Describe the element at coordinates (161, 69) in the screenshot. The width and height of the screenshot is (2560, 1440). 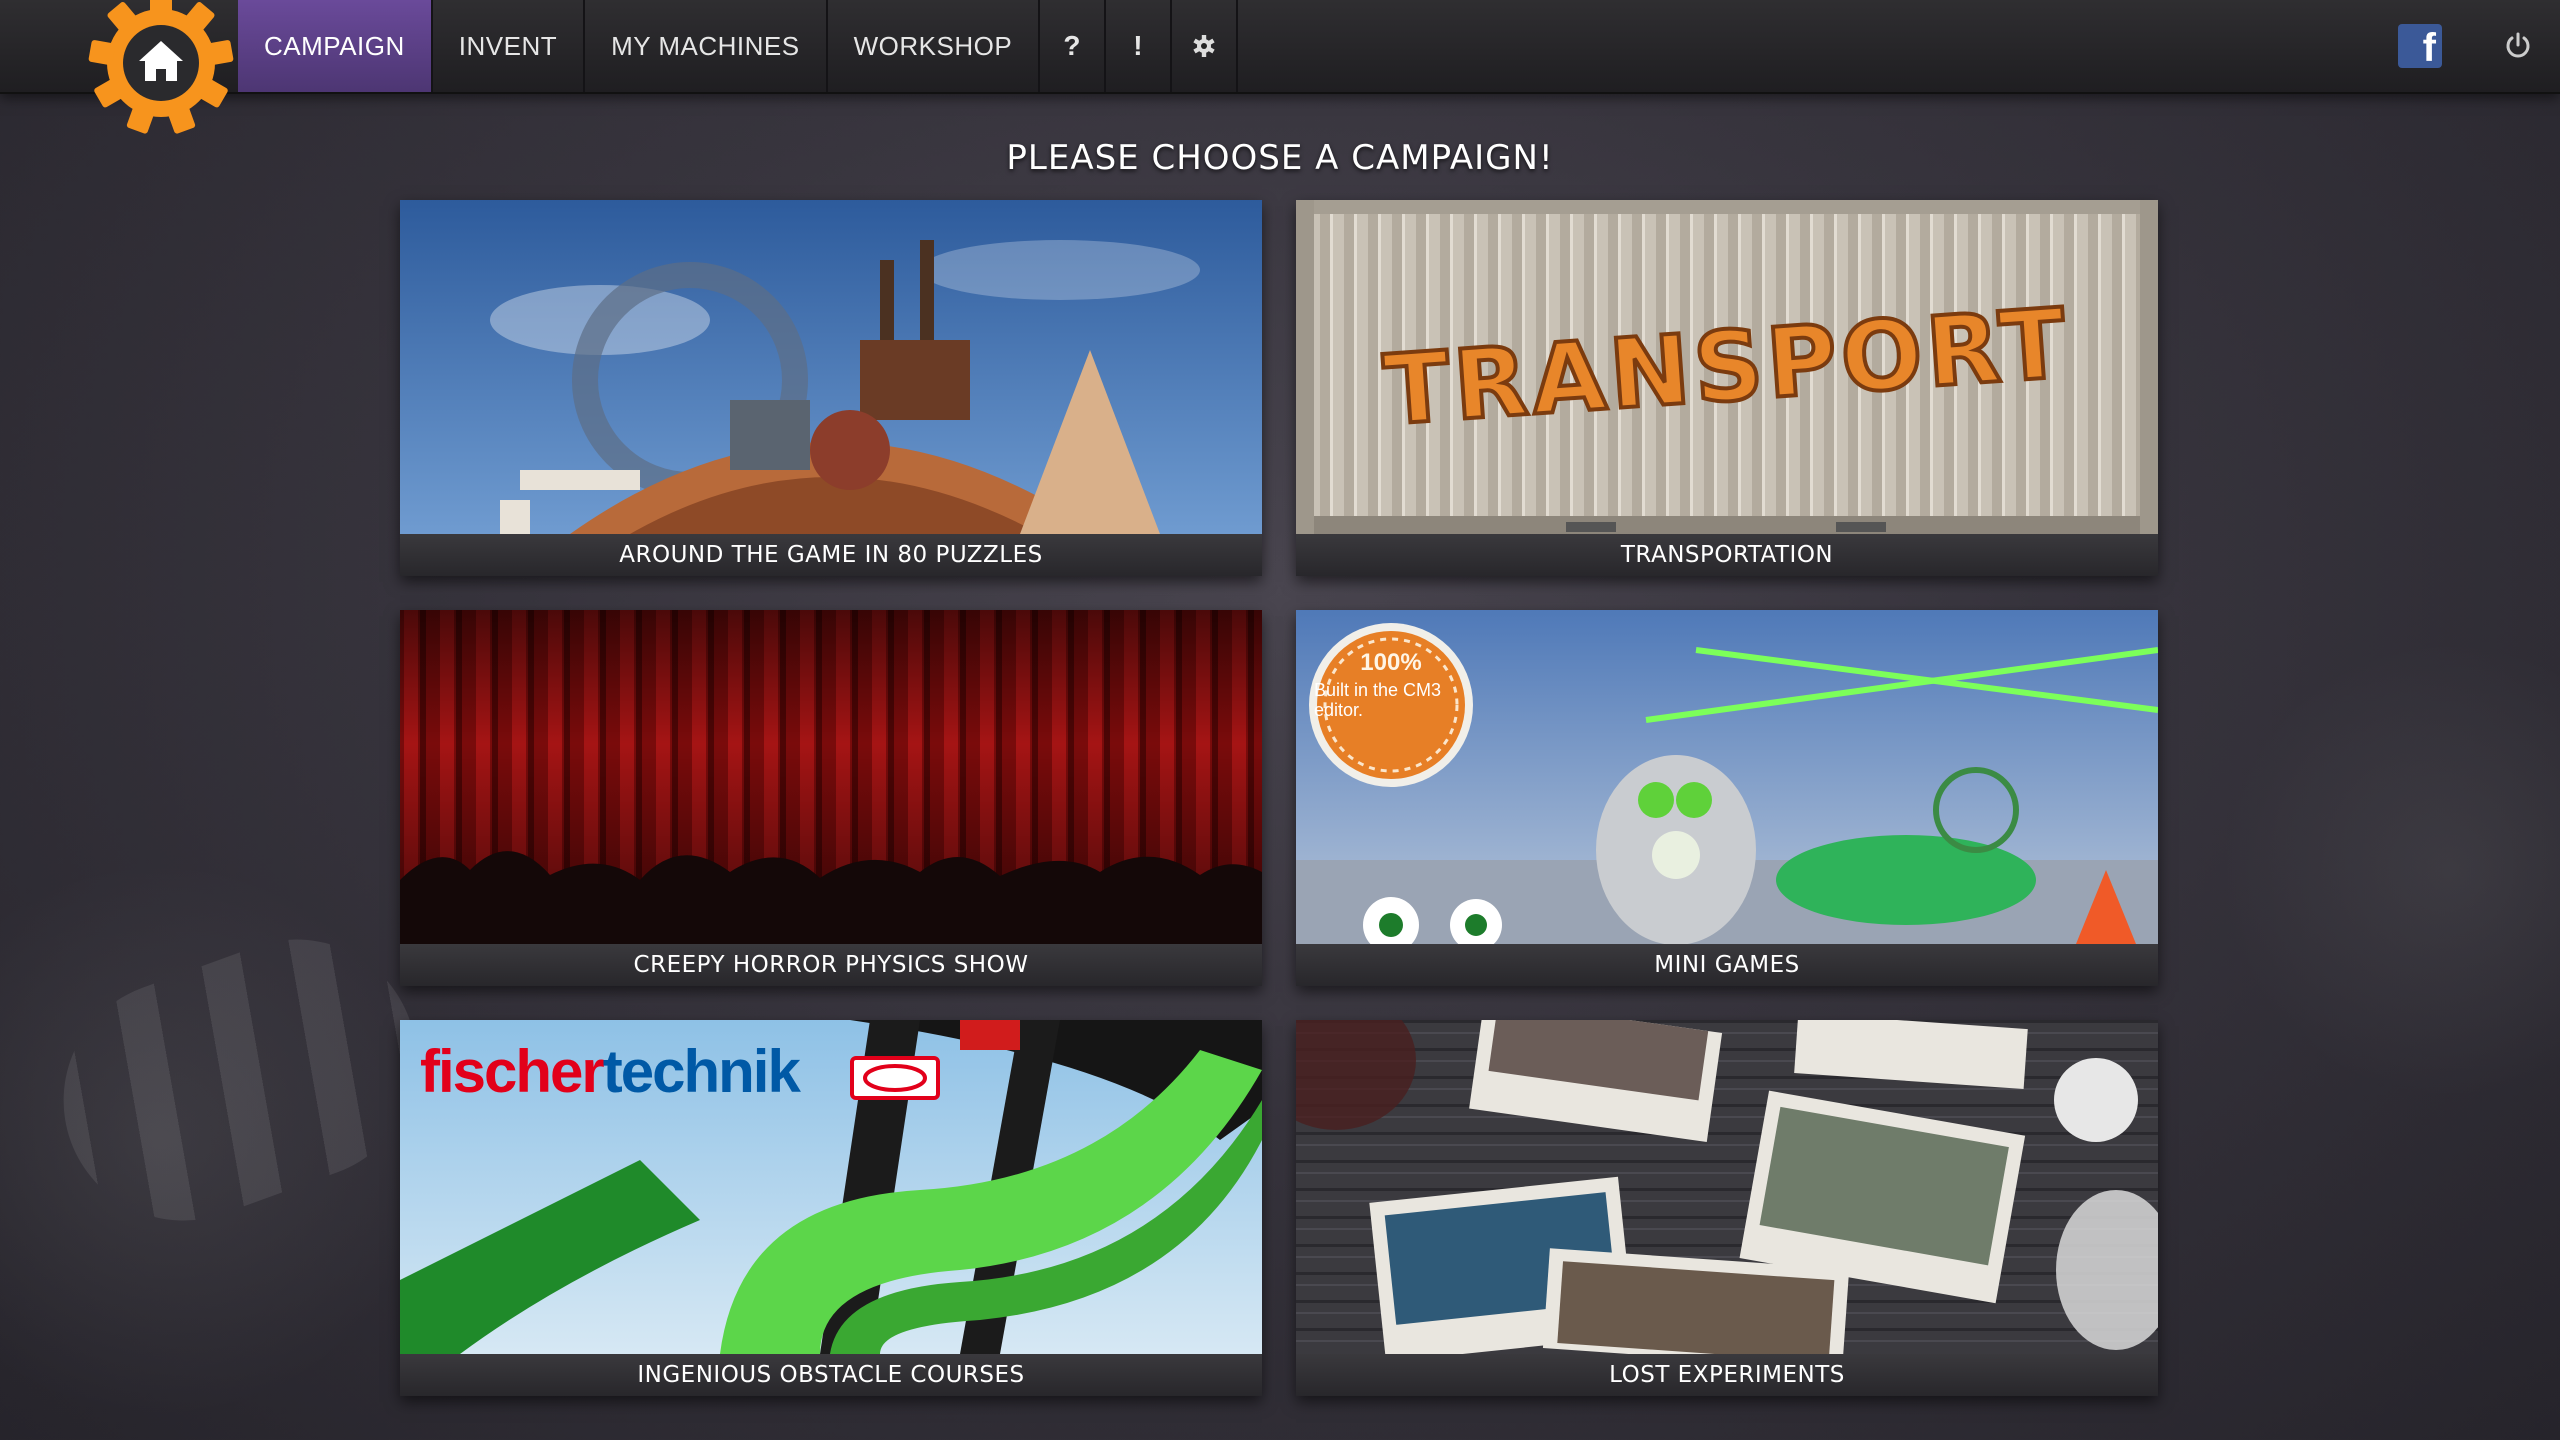
I see `home-gear-icon` at that location.